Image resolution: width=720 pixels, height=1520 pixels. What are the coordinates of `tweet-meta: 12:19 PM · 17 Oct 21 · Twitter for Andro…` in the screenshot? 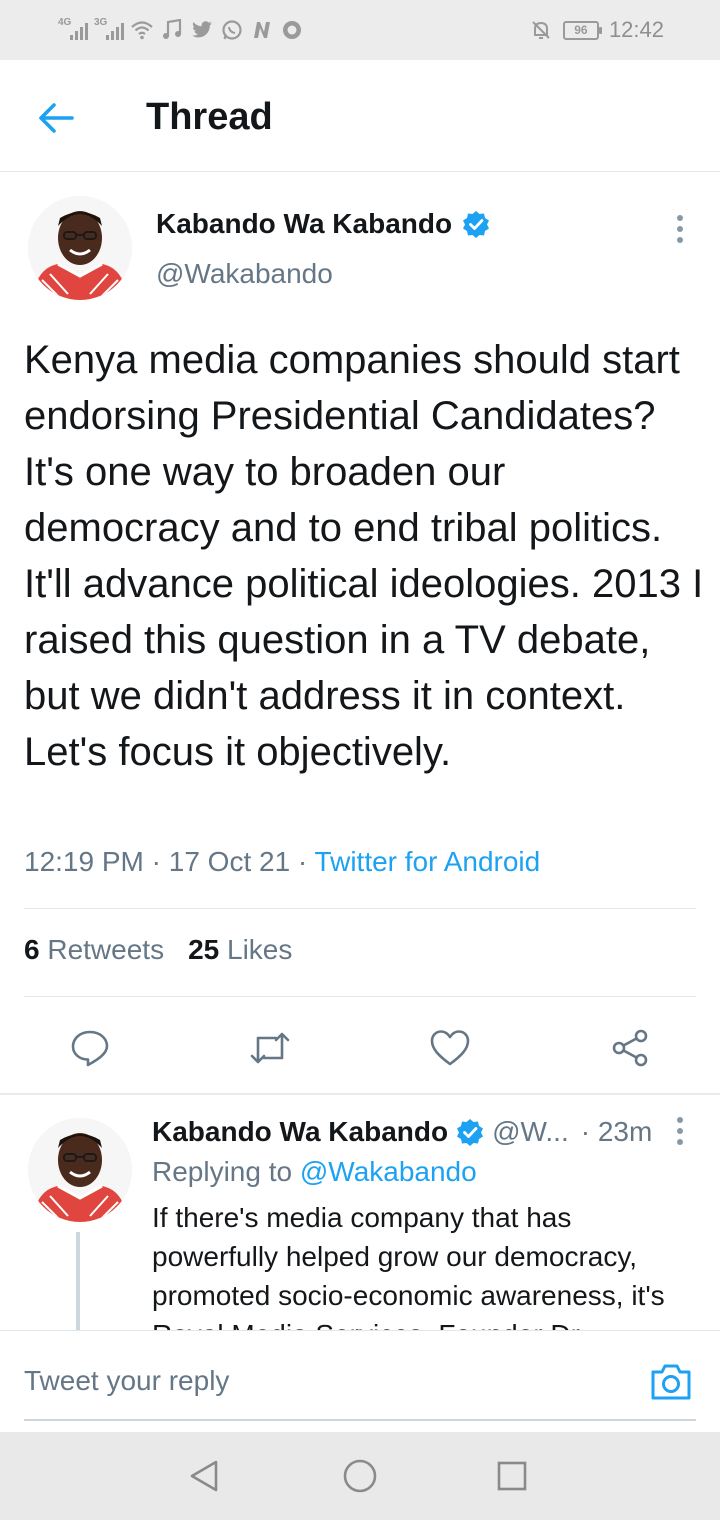 It's located at (282, 861).